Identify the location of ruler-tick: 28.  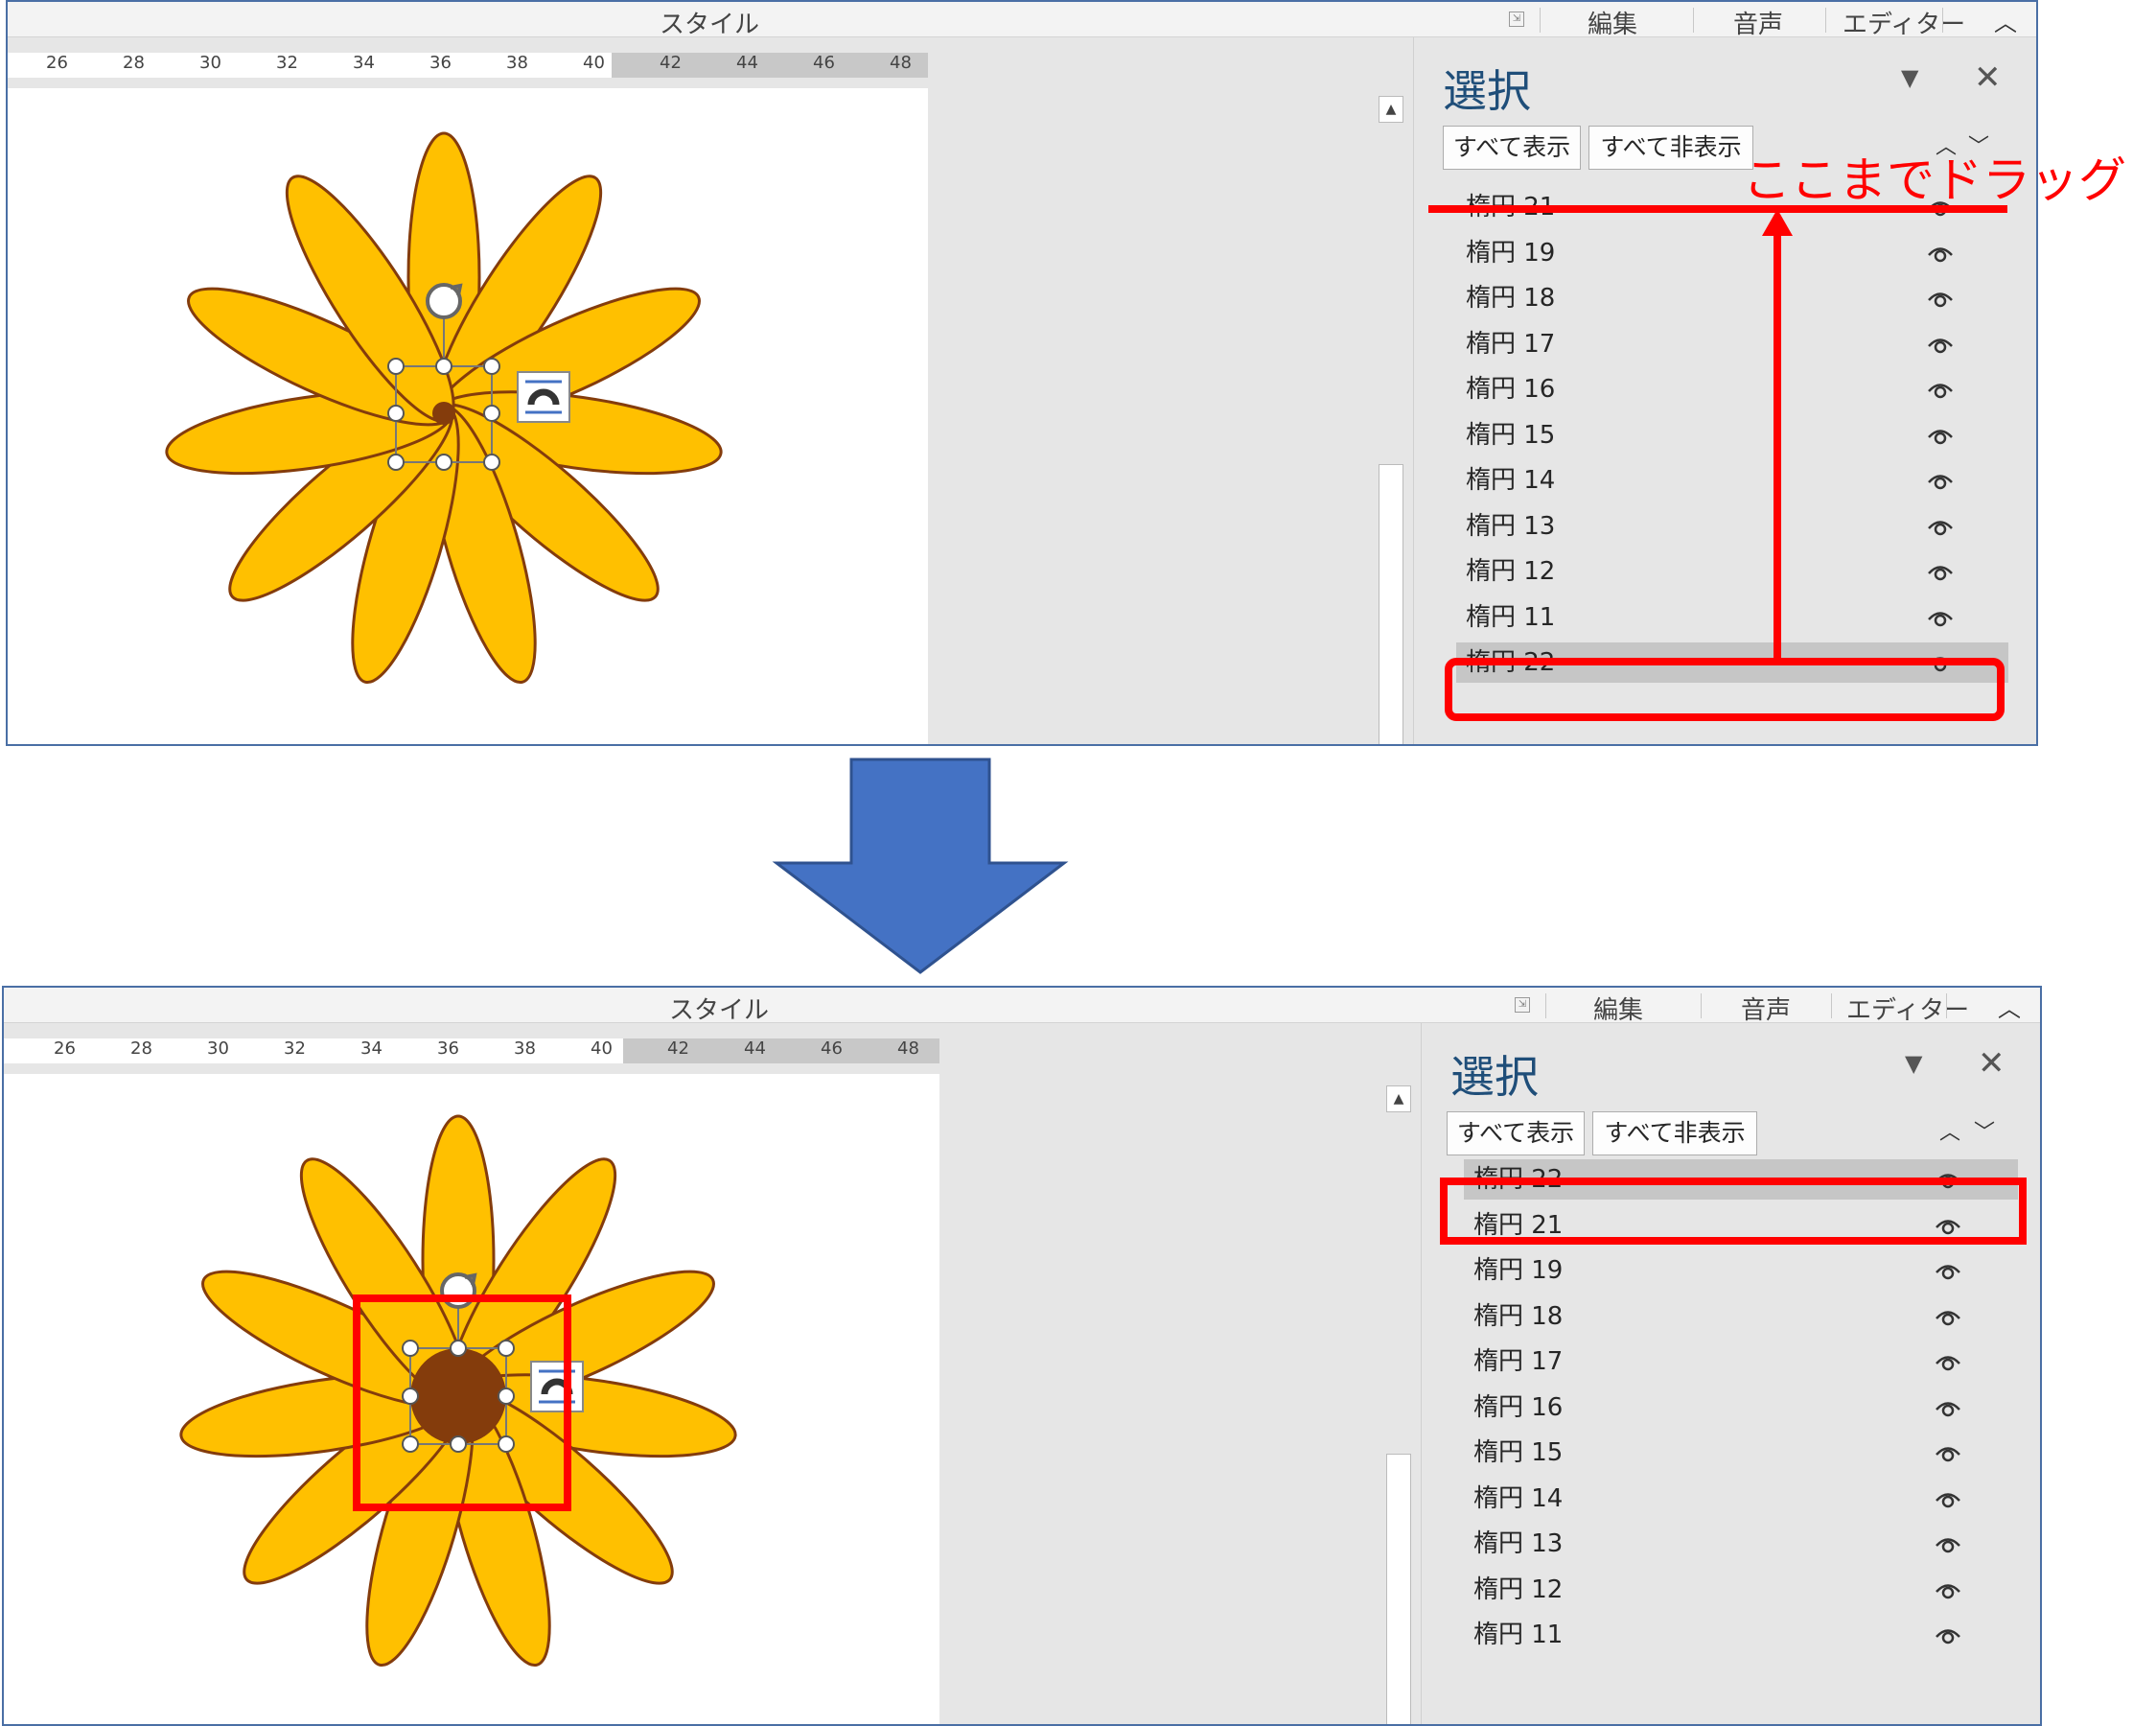
(134, 63).